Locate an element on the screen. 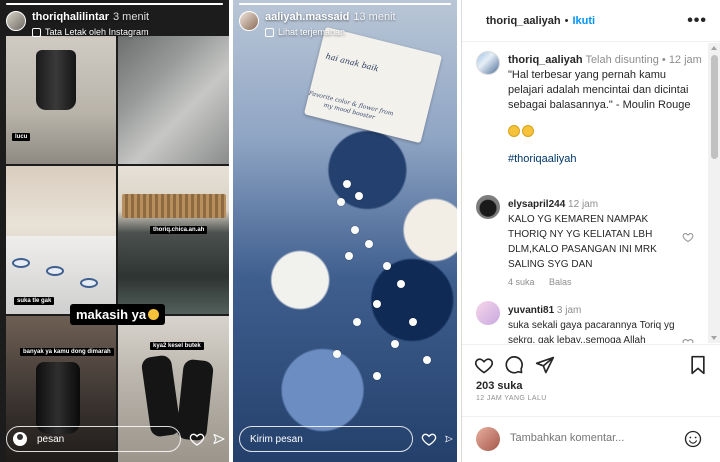 The image size is (720, 462). add-comment-input is located at coordinates (590, 438).